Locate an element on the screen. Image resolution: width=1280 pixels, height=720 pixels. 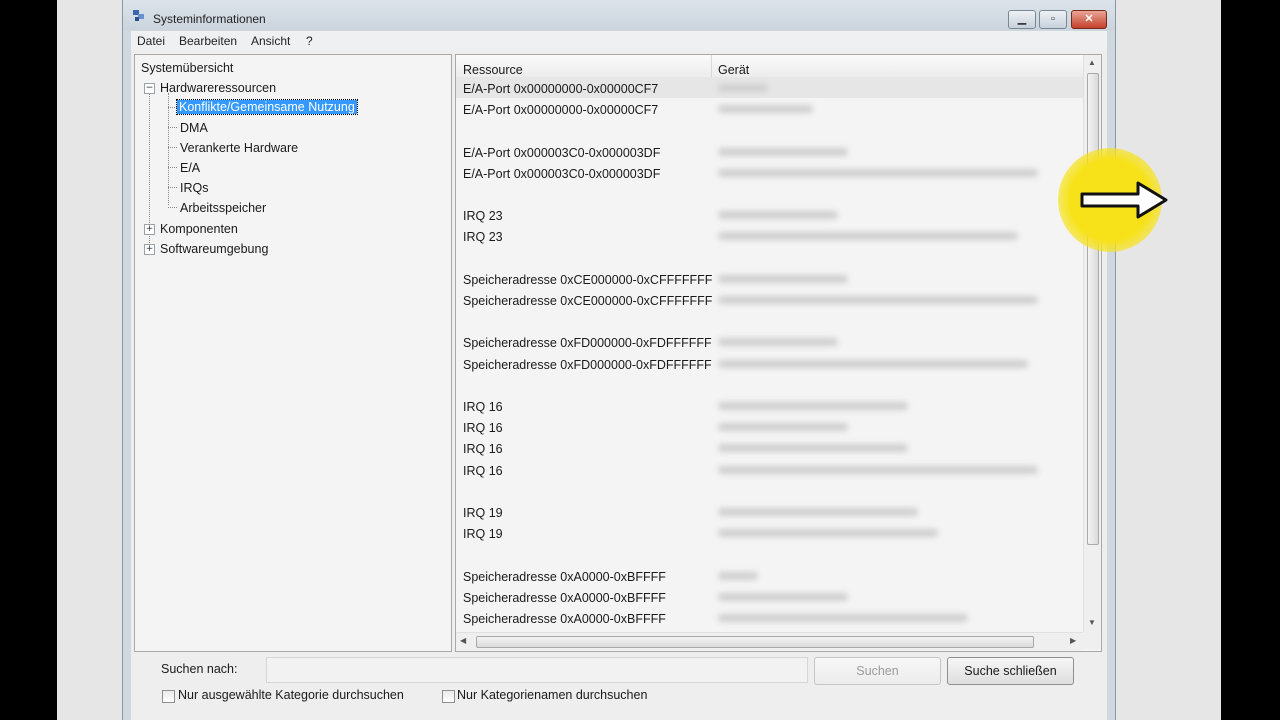
tree-item-dma: DMA is located at coordinates (194, 128).